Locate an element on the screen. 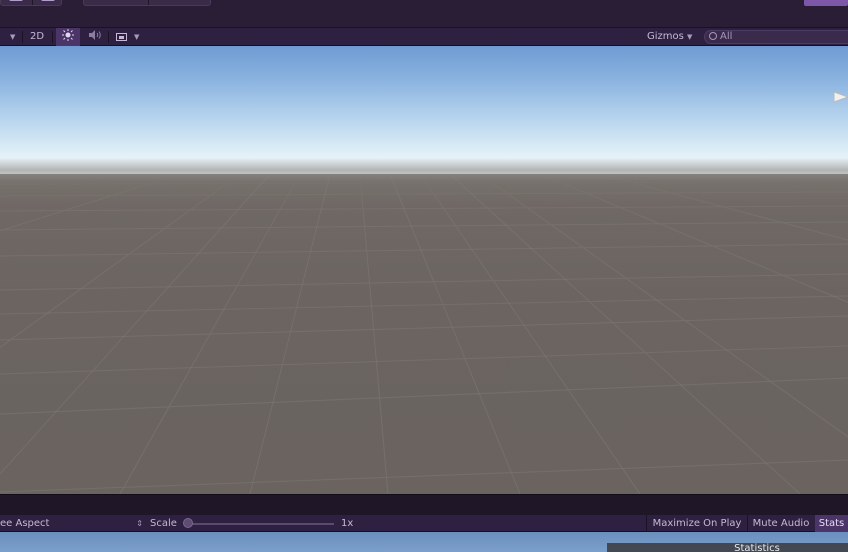 This screenshot has height=552, width=848. scale-slider-track is located at coordinates (260, 524).